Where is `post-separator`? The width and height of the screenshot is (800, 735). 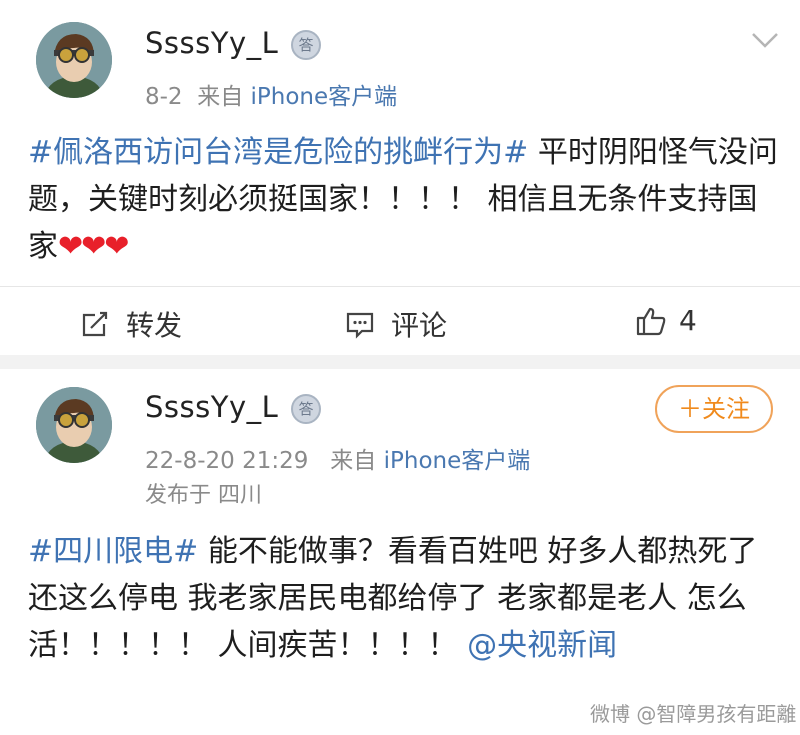
post-separator is located at coordinates (400, 362).